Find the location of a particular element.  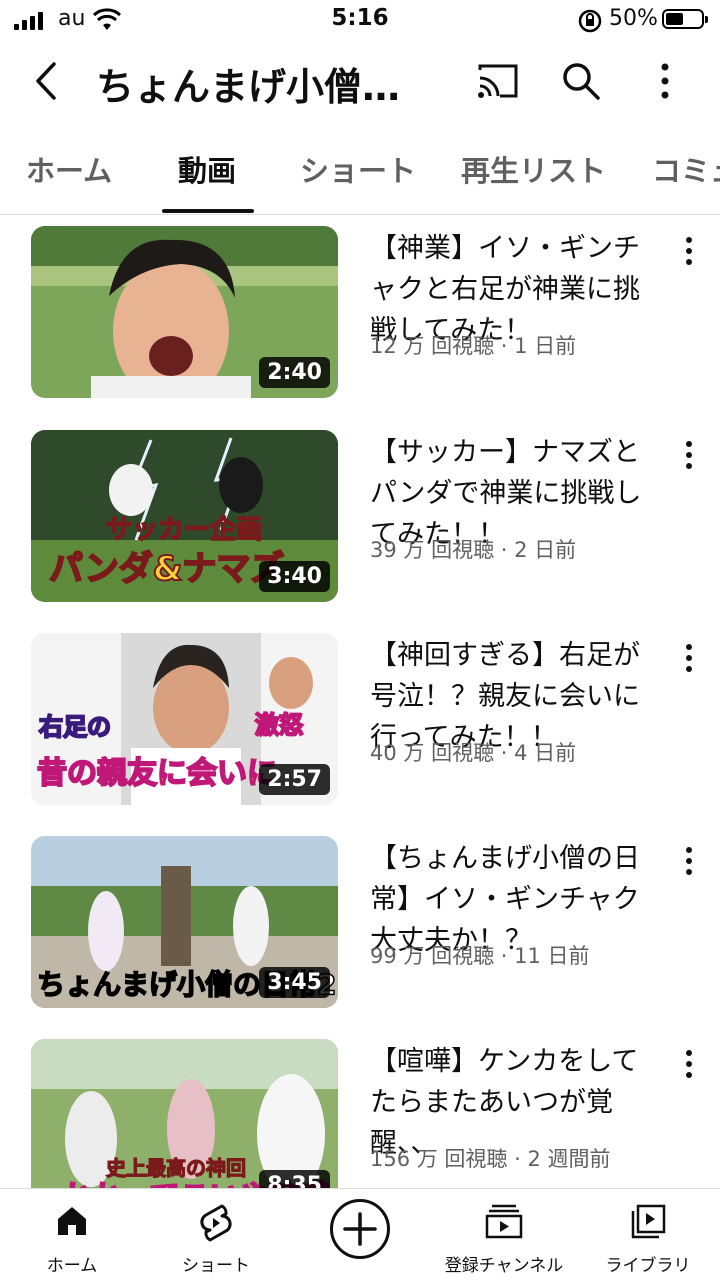

video-thumbnail: サッカー企画 パンダ&ナマズ 3:40 is located at coordinates (184, 516).